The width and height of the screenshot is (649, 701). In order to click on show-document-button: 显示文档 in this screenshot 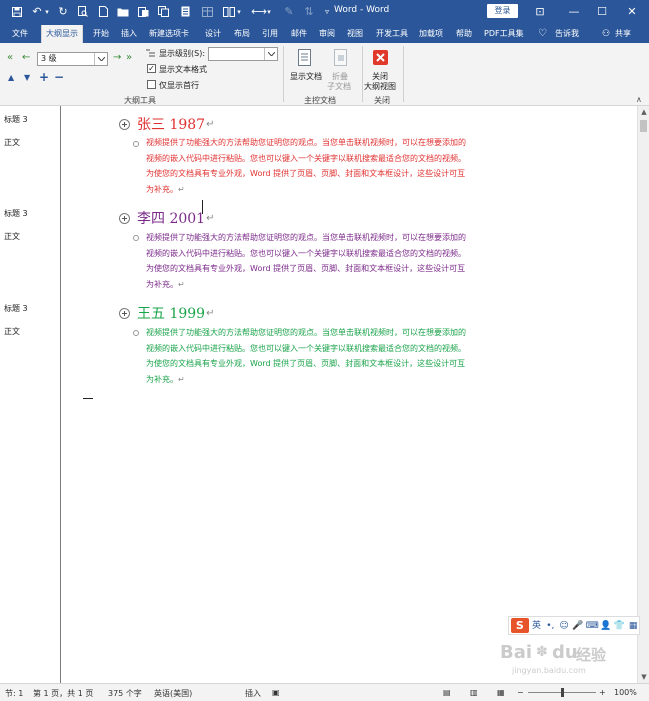, I will do `click(306, 76)`.